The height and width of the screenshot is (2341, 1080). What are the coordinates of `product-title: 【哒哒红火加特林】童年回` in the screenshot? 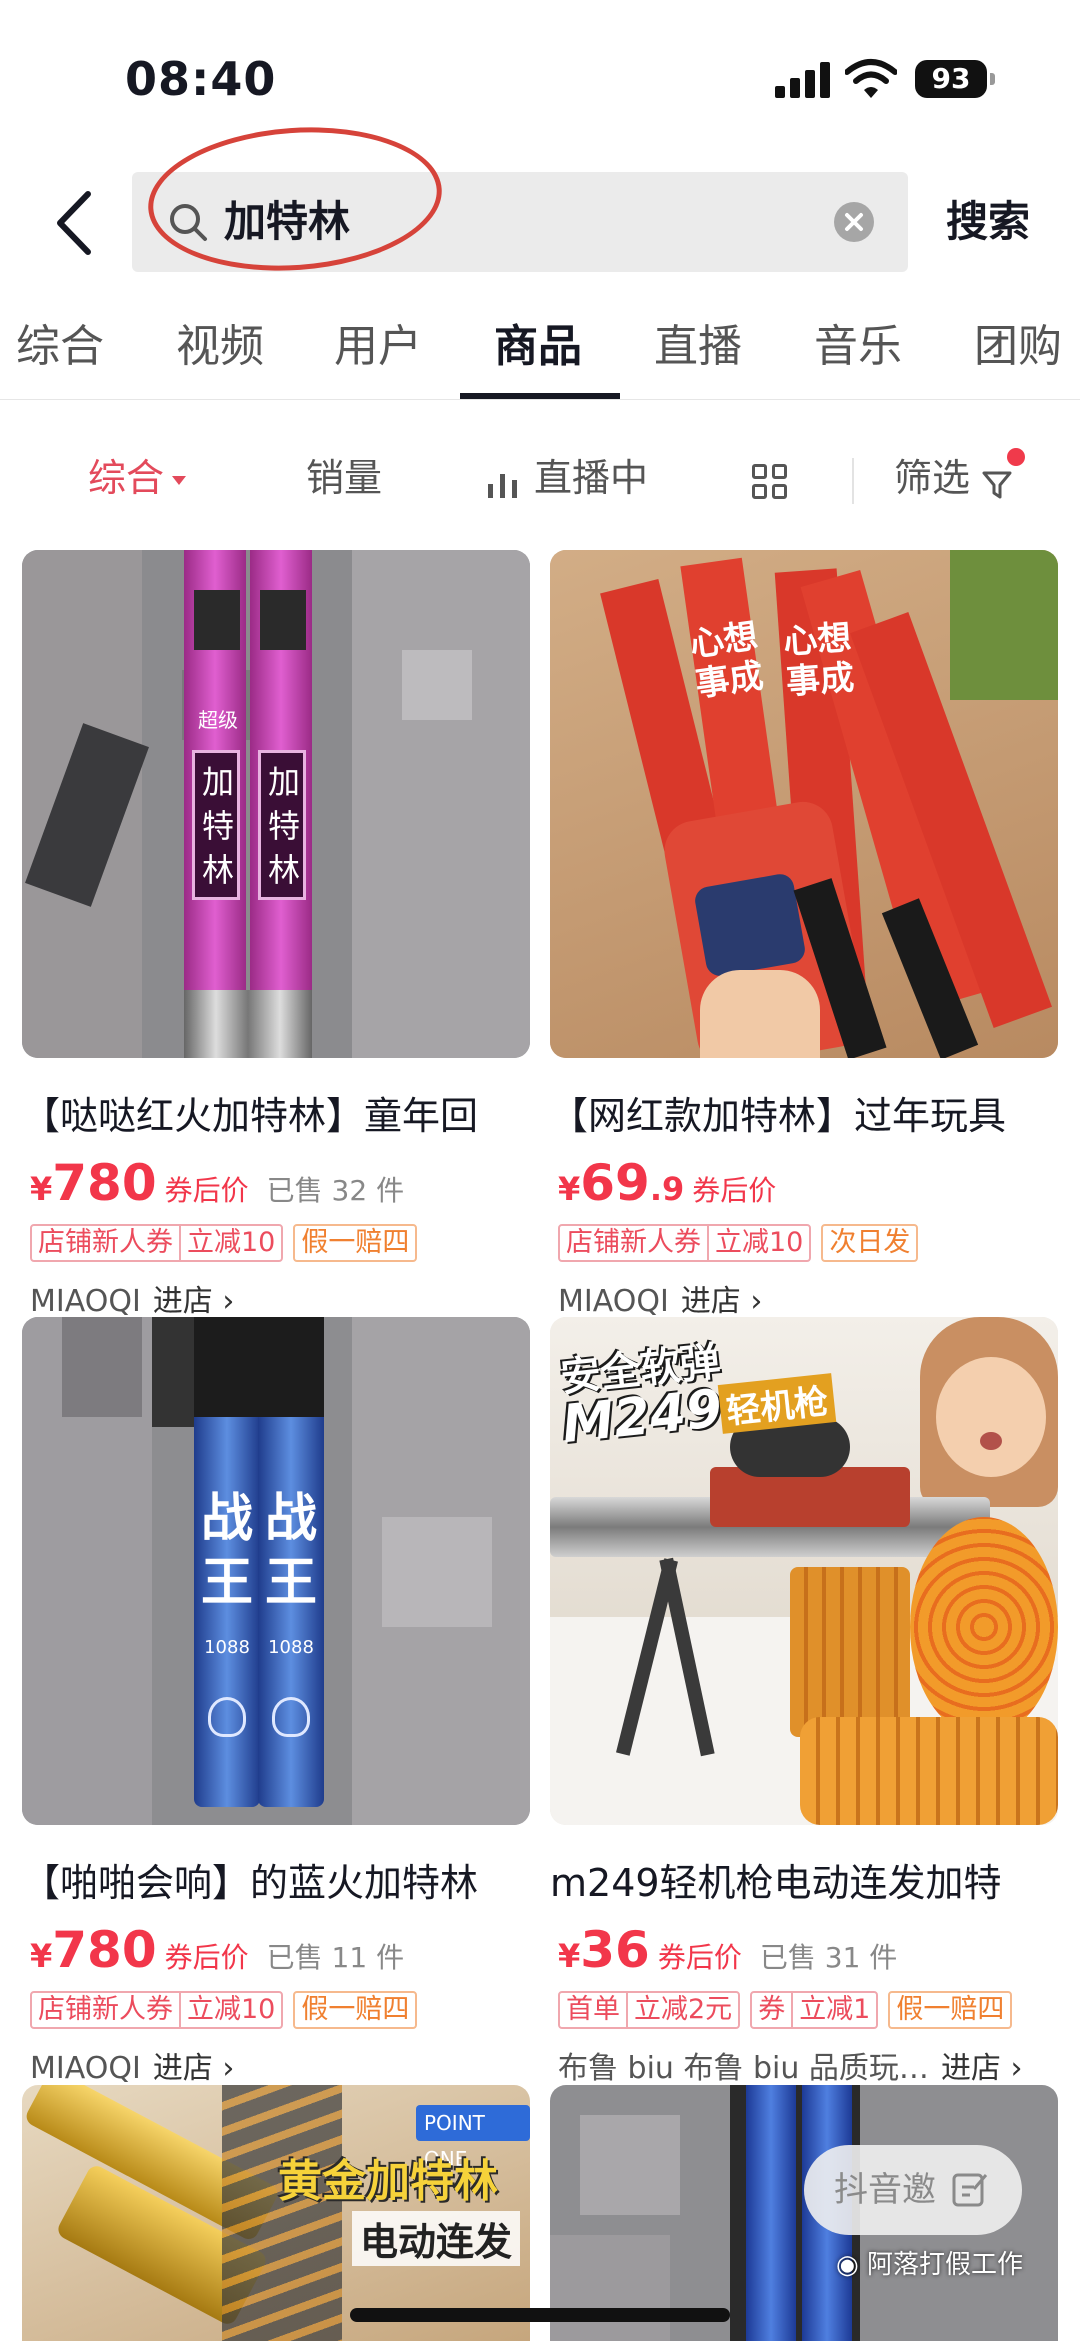 It's located at (282, 1116).